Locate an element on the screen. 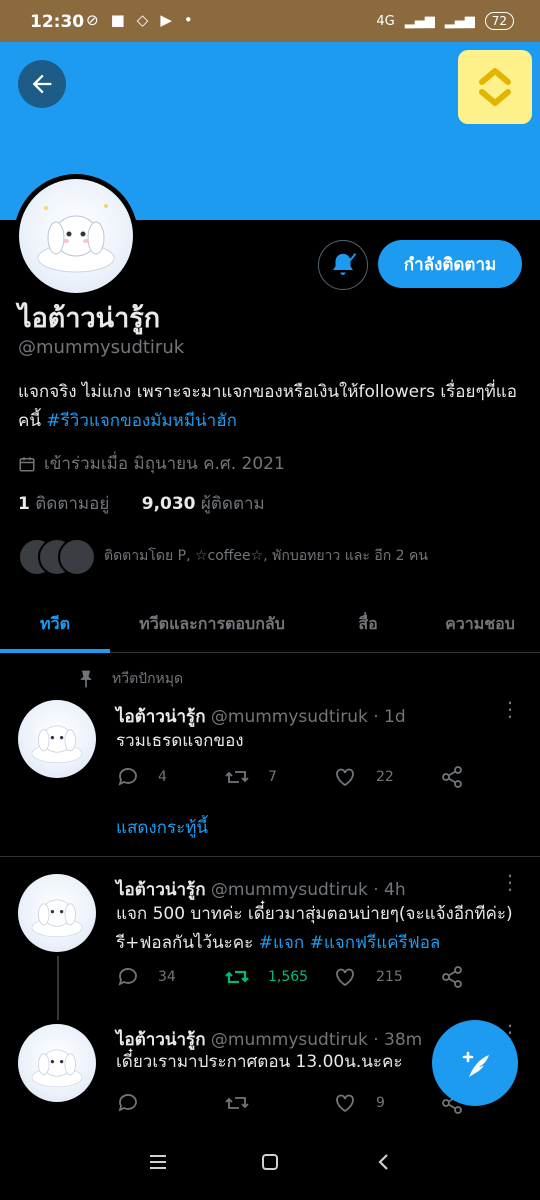 The image size is (540, 1200). thread-connector is located at coordinates (58, 988).